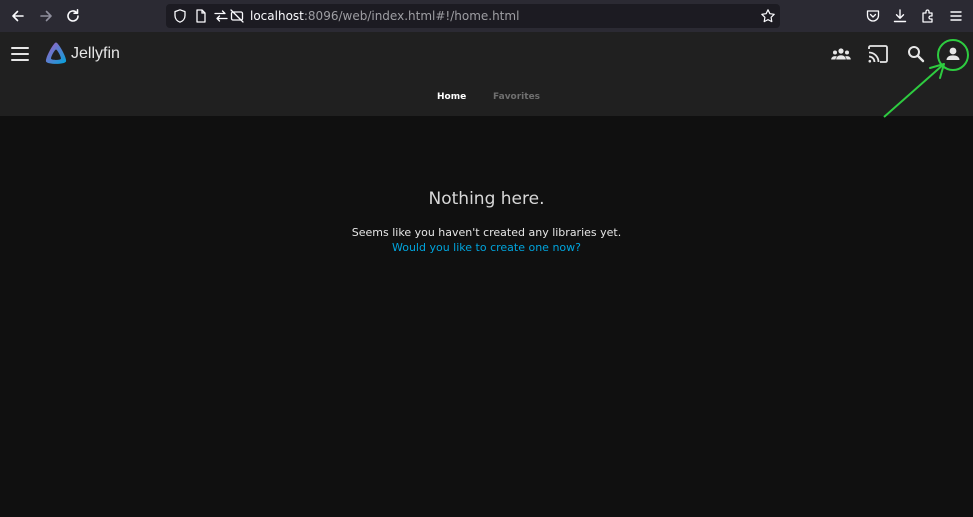 Image resolution: width=973 pixels, height=517 pixels. Describe the element at coordinates (277, 16) in the screenshot. I see `url-host: localhost` at that location.